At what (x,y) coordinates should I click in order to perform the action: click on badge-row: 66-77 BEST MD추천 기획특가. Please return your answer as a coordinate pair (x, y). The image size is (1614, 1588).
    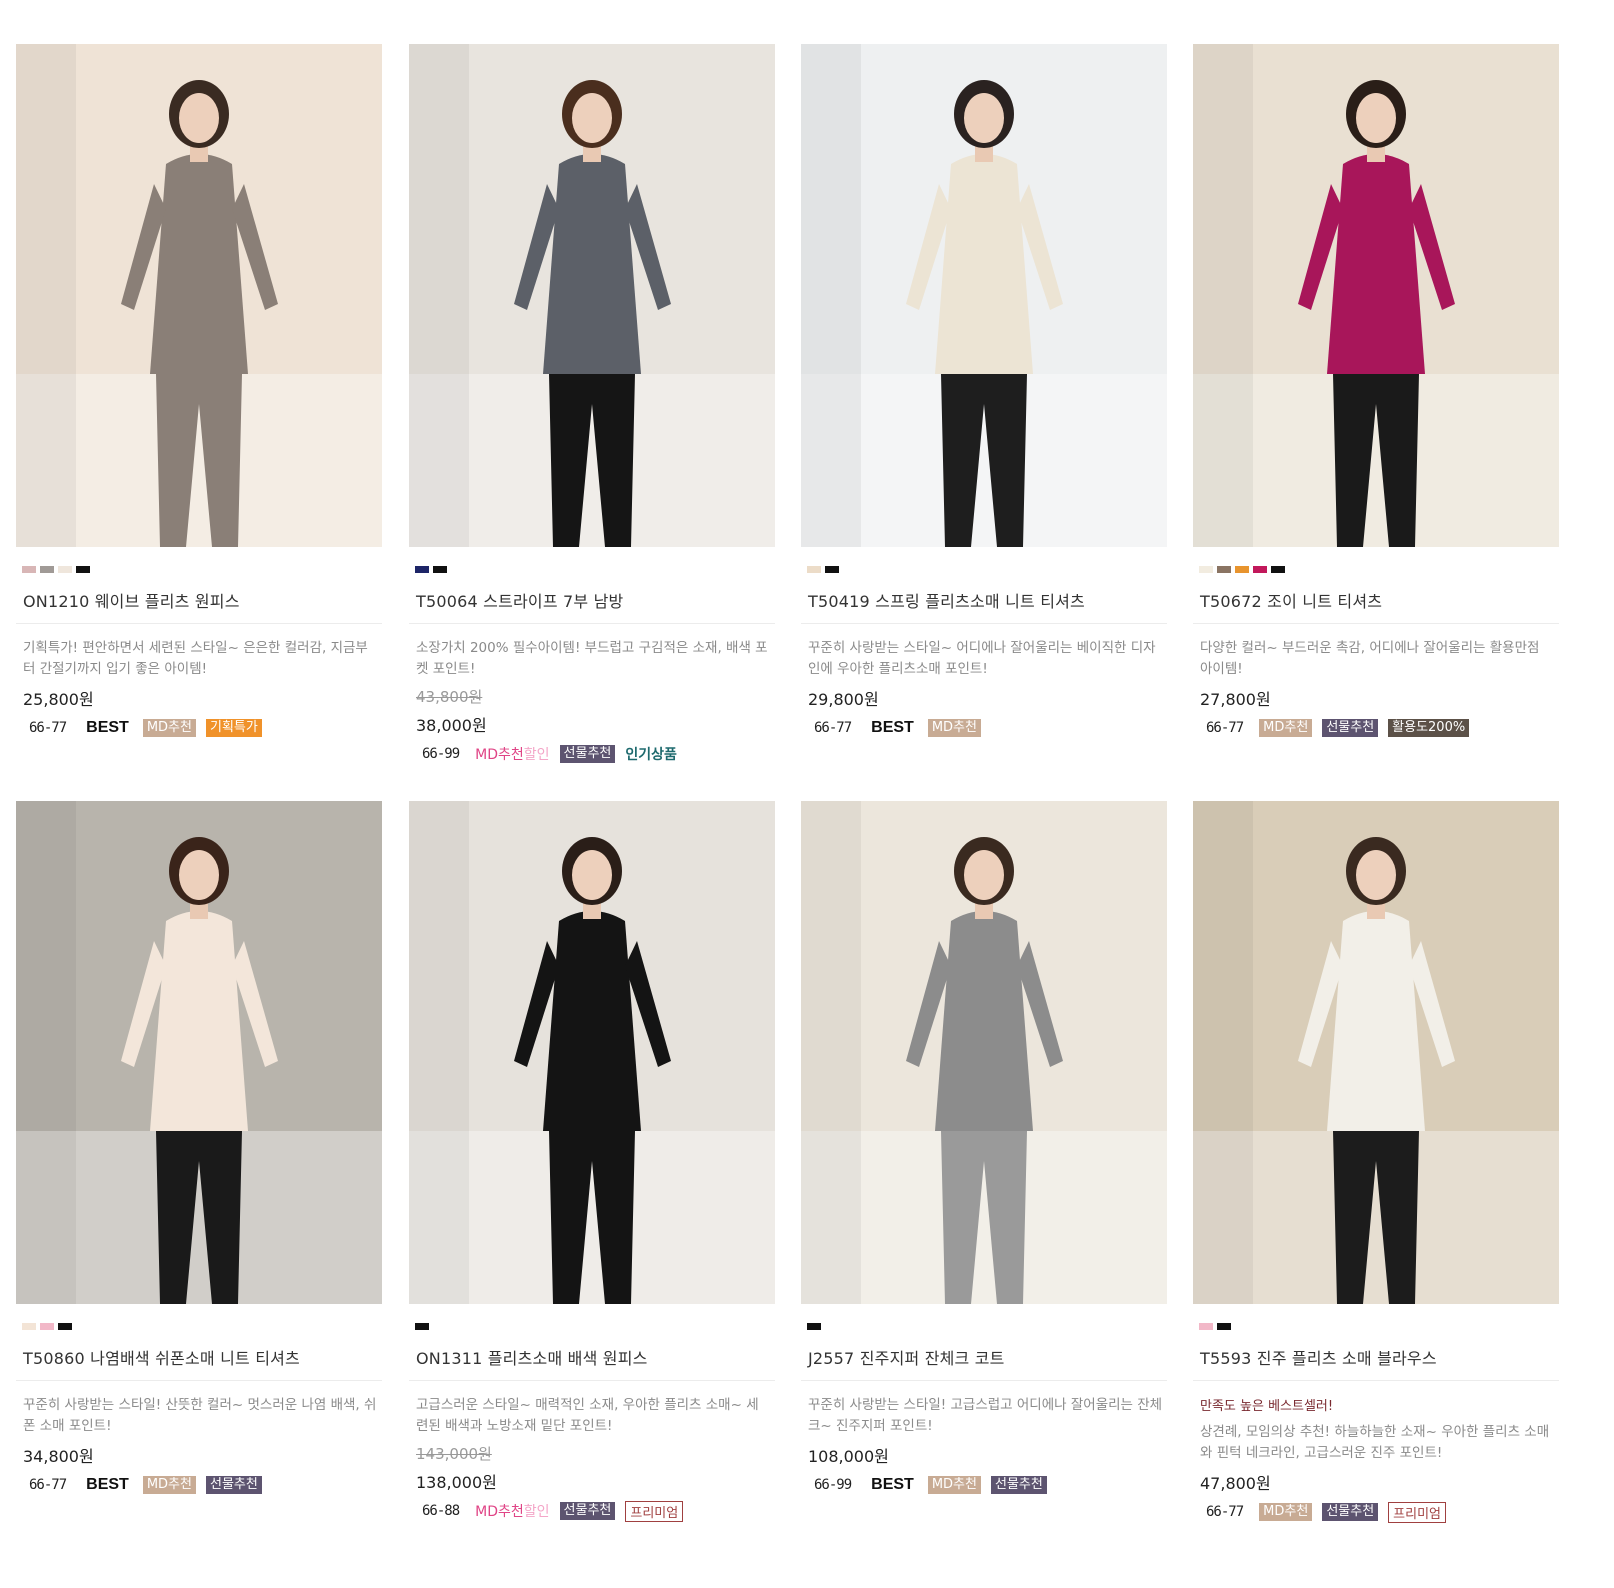
    Looking at the image, I should click on (202, 728).